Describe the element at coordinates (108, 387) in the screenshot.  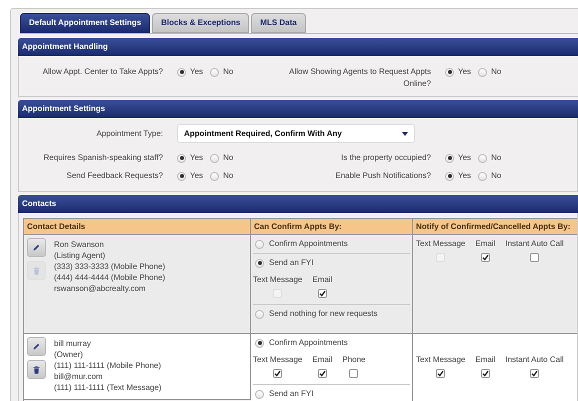
I see `contact-detail: (111) 111-1111 (Text Message)` at that location.